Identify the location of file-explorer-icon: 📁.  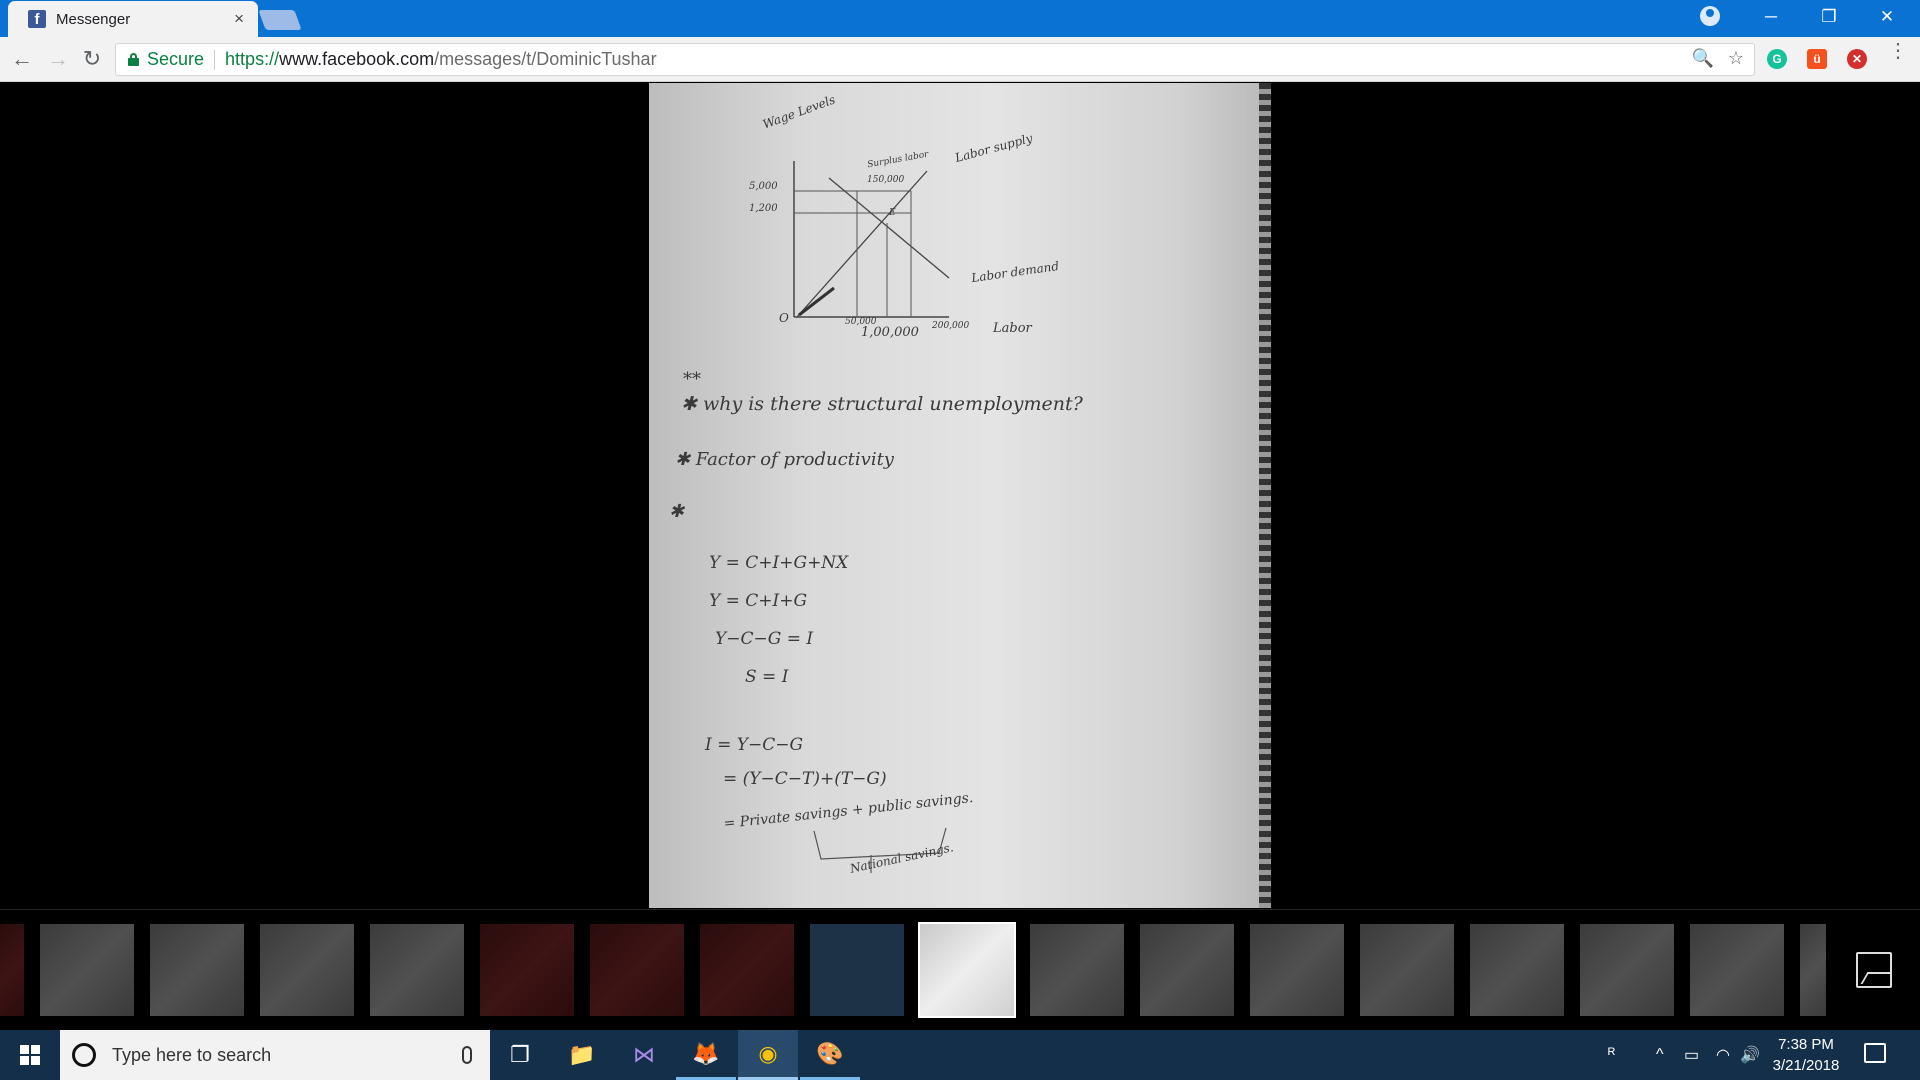
(582, 1055).